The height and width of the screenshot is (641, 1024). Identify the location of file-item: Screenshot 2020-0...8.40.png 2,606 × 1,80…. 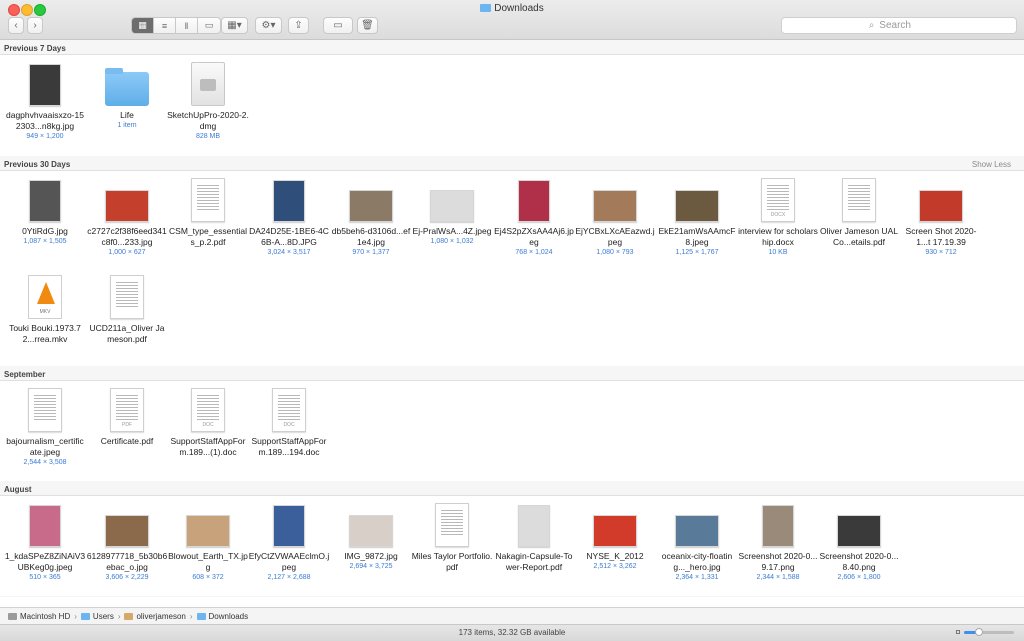
(859, 541).